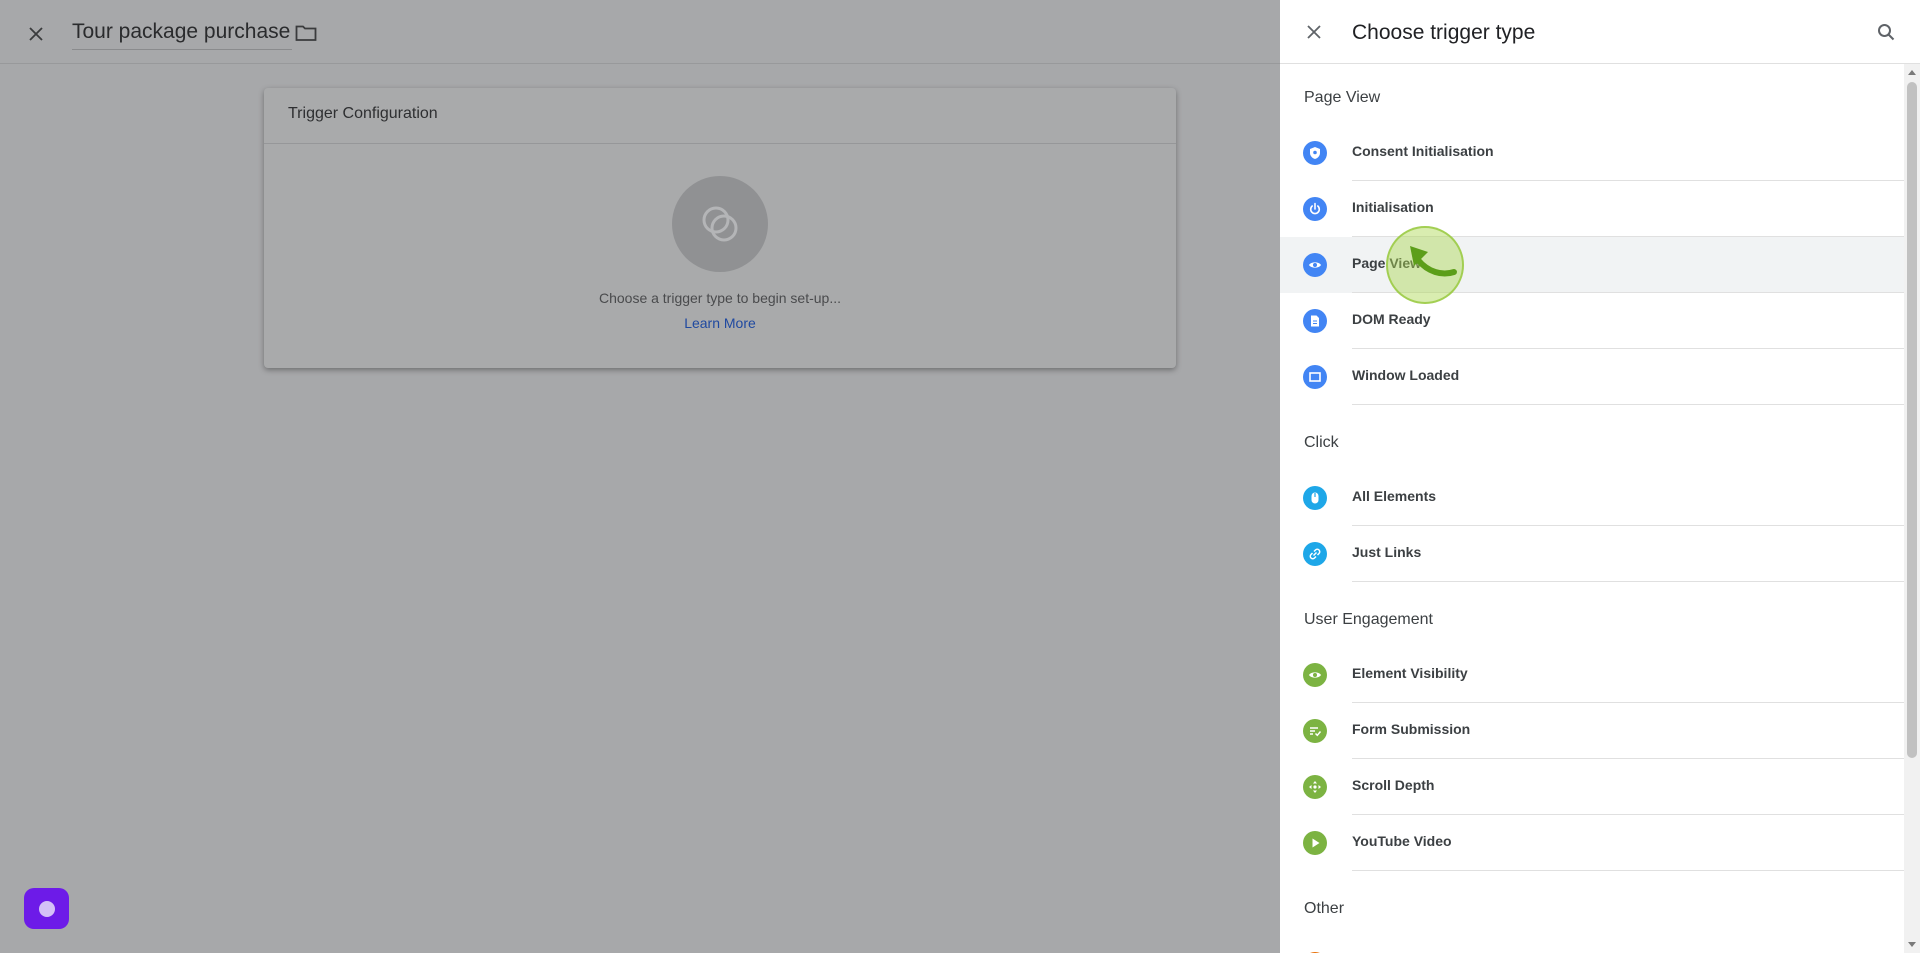 Image resolution: width=1920 pixels, height=953 pixels. I want to click on trigger-type-placeholder, so click(720, 224).